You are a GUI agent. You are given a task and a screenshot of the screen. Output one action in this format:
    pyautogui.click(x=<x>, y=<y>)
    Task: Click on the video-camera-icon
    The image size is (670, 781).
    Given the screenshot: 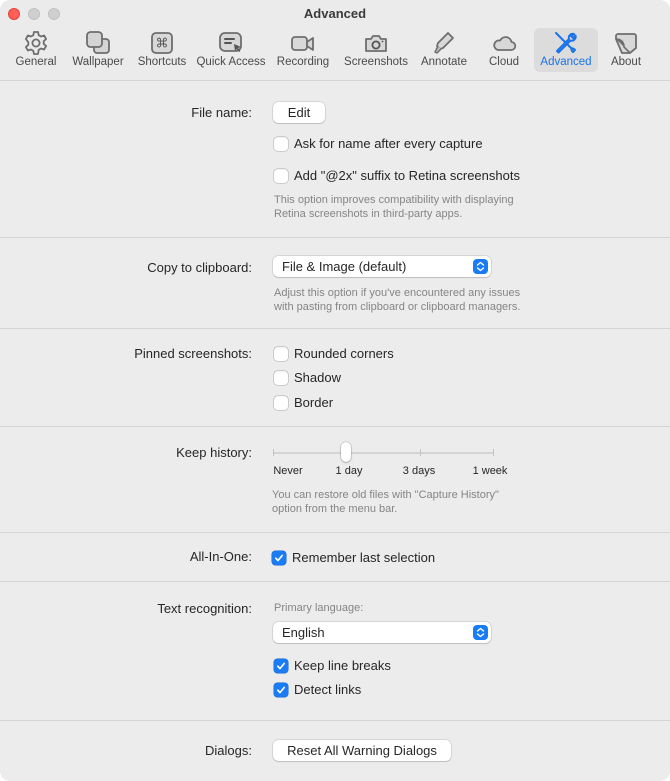 What is the action you would take?
    pyautogui.click(x=303, y=43)
    